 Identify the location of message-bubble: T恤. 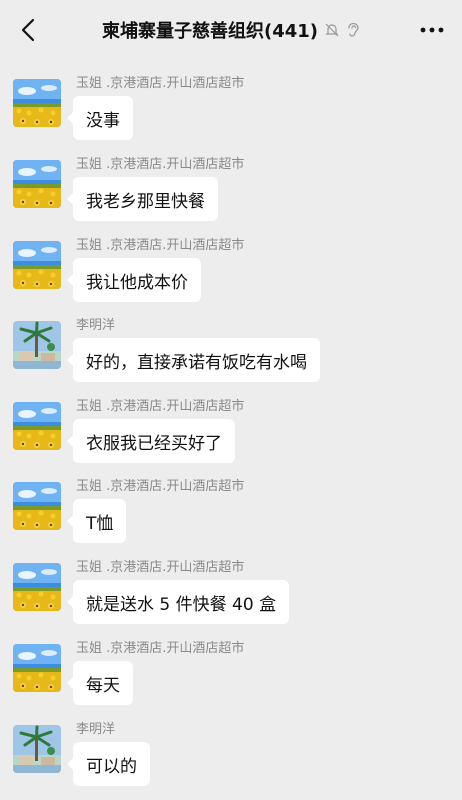
(96, 521).